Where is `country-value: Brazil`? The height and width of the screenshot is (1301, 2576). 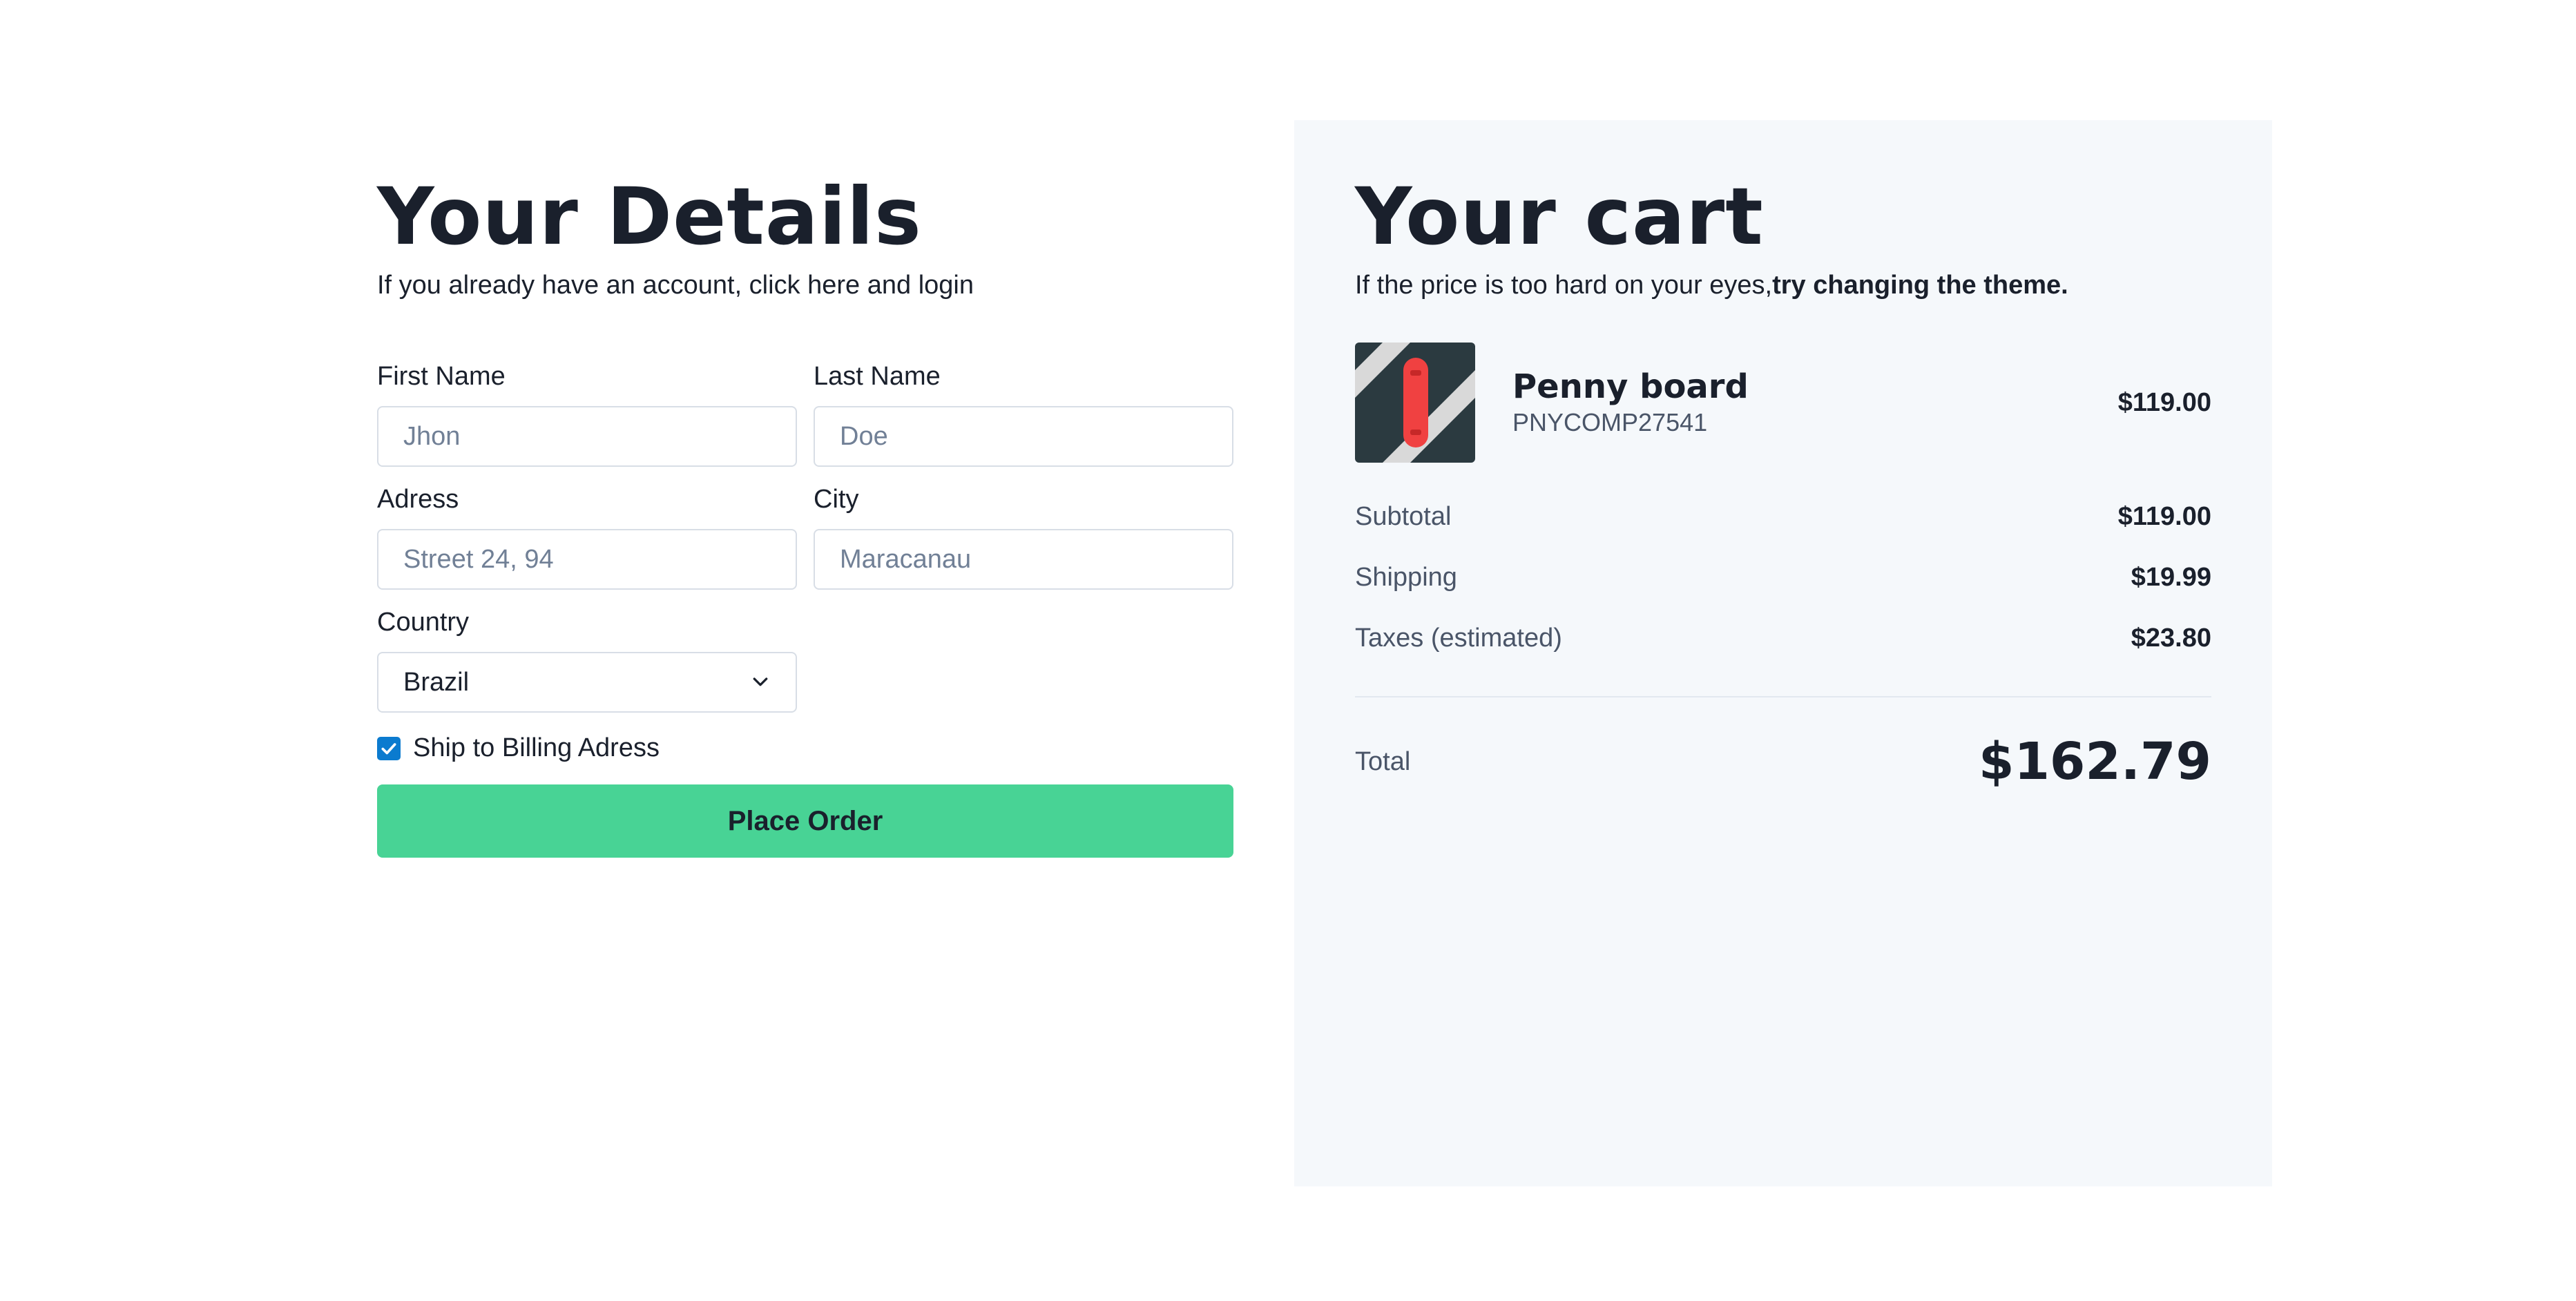
country-value: Brazil is located at coordinates (436, 682).